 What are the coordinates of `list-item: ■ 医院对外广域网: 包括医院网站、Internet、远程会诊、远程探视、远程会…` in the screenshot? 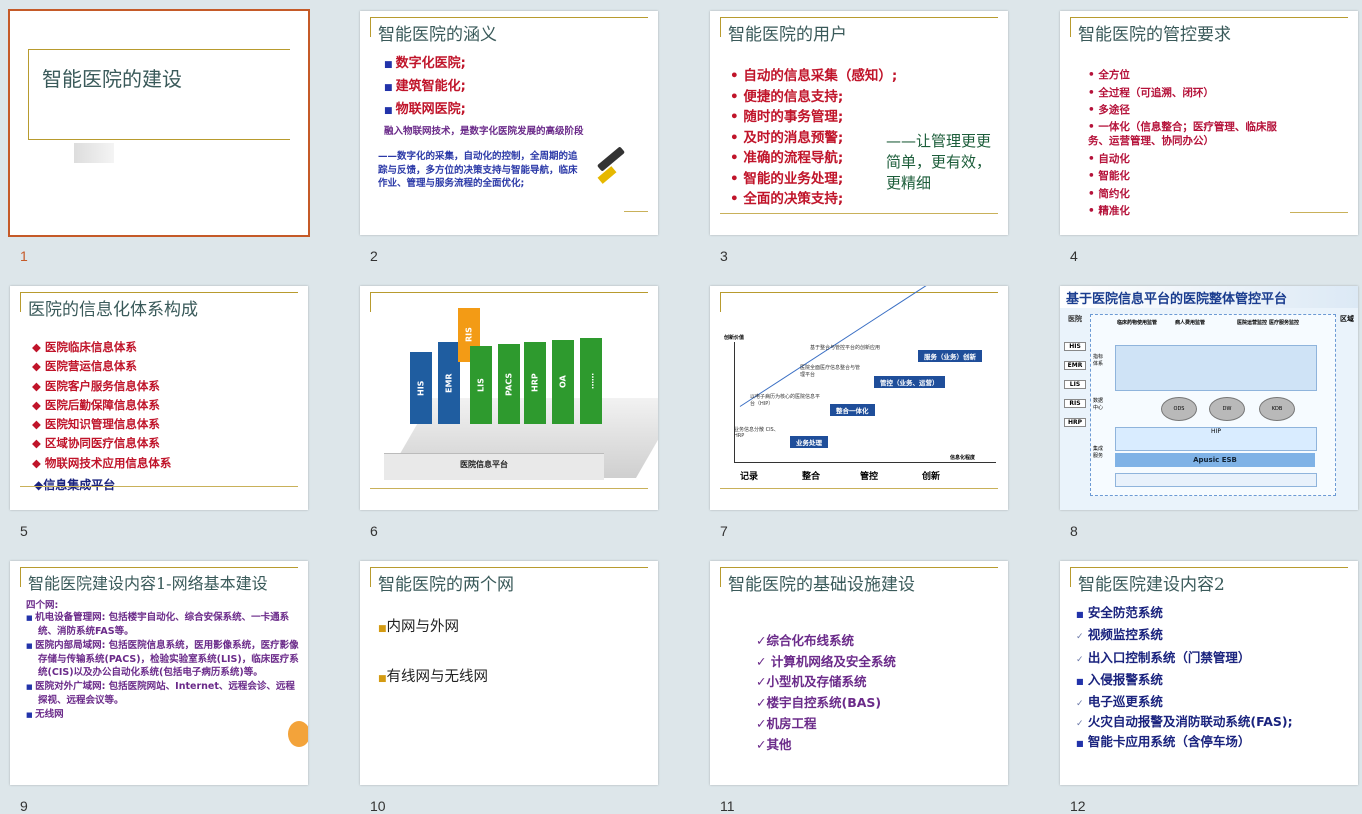 It's located at (160, 693).